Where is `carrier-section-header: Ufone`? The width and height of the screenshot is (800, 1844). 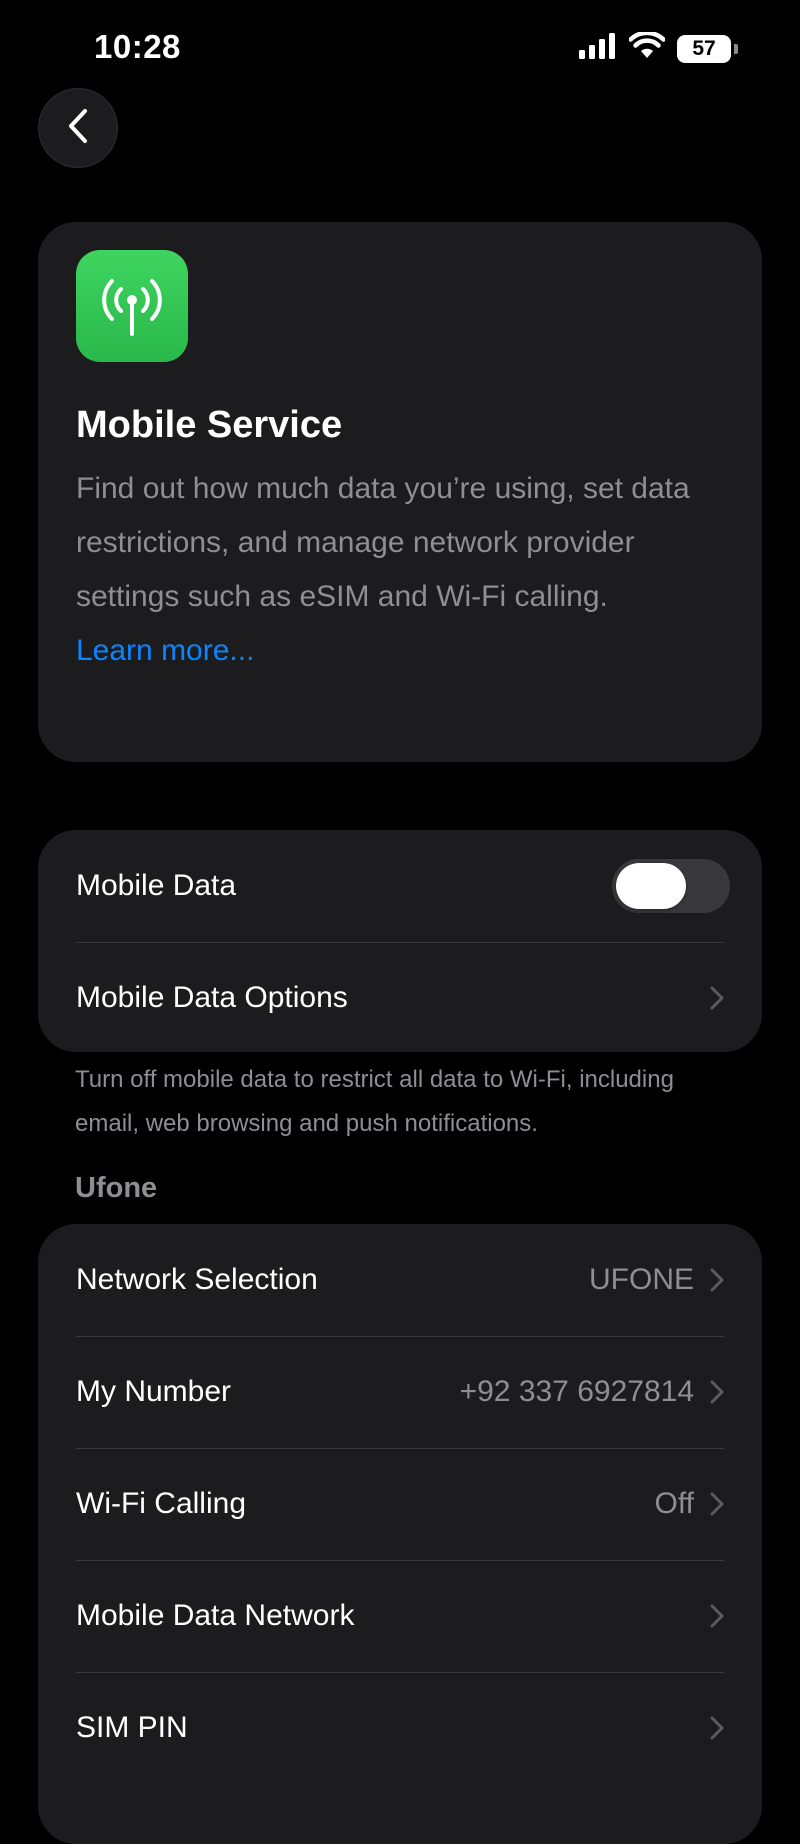
carrier-section-header: Ufone is located at coordinates (116, 1188).